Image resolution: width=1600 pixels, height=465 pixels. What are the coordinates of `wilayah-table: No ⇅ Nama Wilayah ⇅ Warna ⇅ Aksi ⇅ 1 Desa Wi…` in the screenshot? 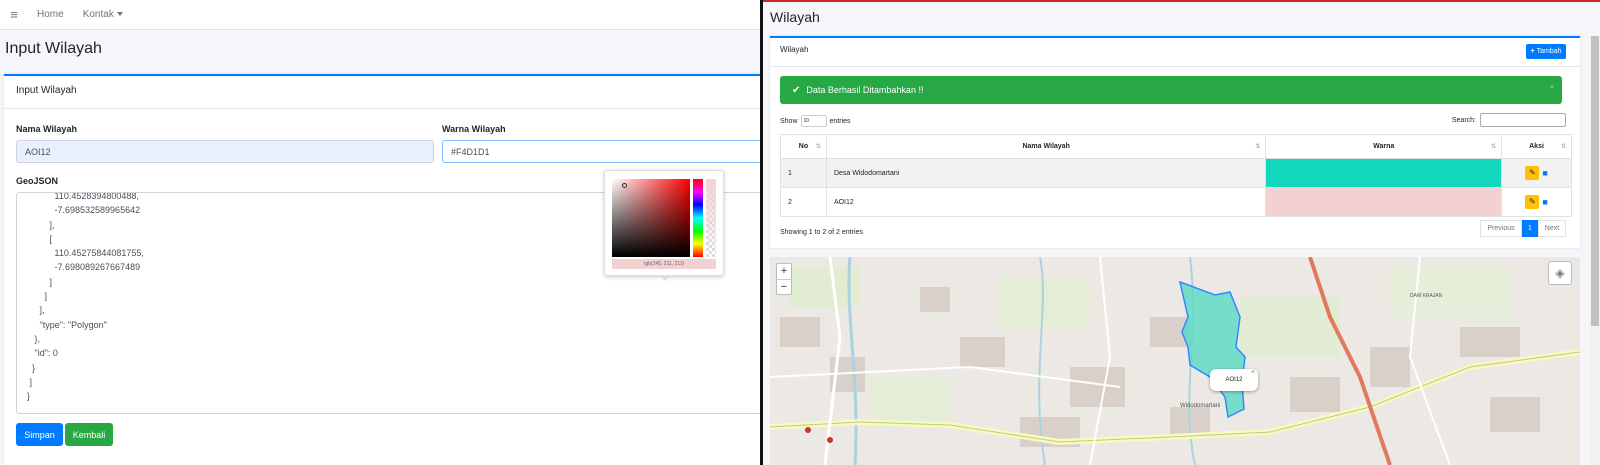 It's located at (1176, 175).